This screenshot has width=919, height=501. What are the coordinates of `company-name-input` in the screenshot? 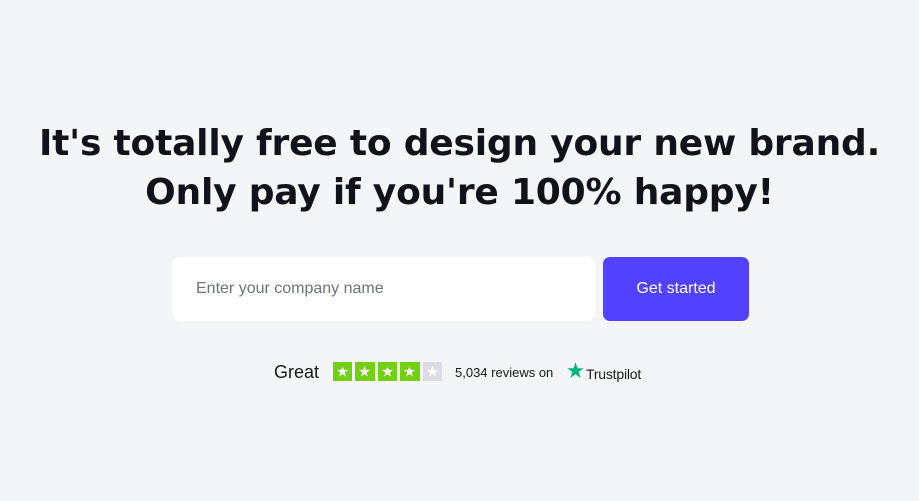 It's located at (383, 289).